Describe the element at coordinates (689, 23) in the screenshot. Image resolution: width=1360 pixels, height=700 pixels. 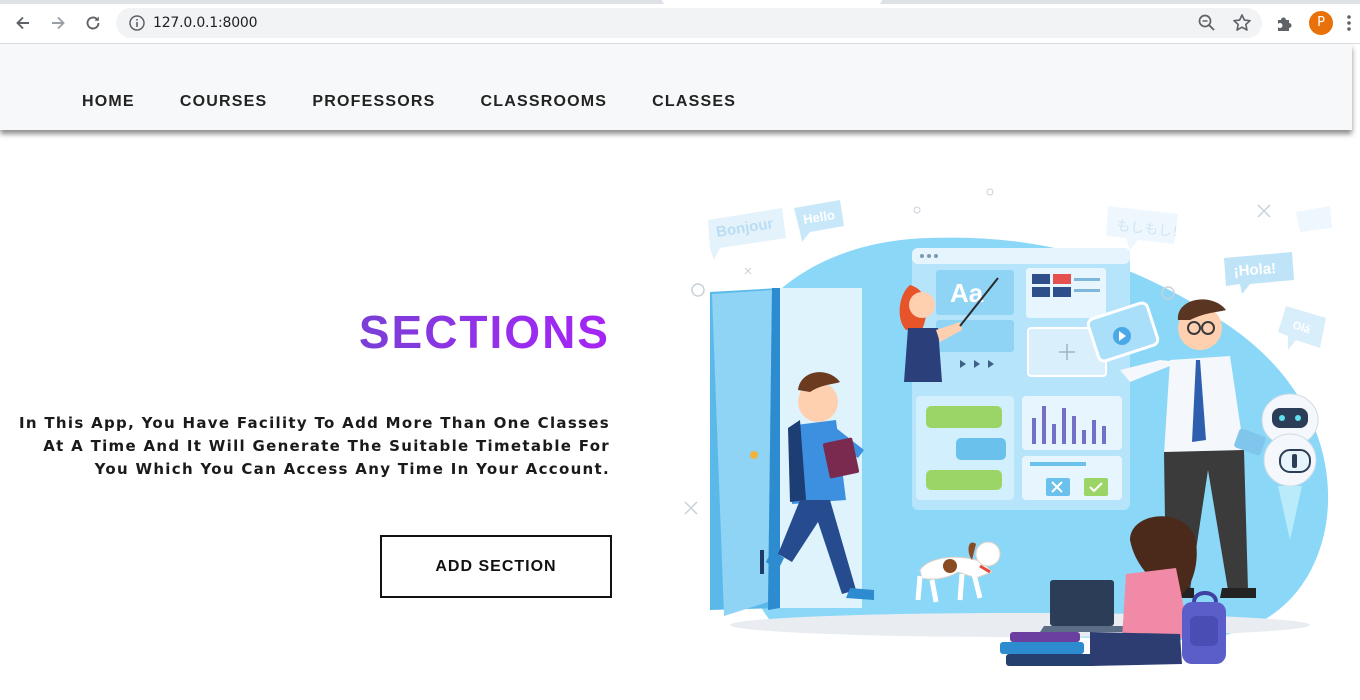
I see `address-bar: 127.0.0.1:8000` at that location.